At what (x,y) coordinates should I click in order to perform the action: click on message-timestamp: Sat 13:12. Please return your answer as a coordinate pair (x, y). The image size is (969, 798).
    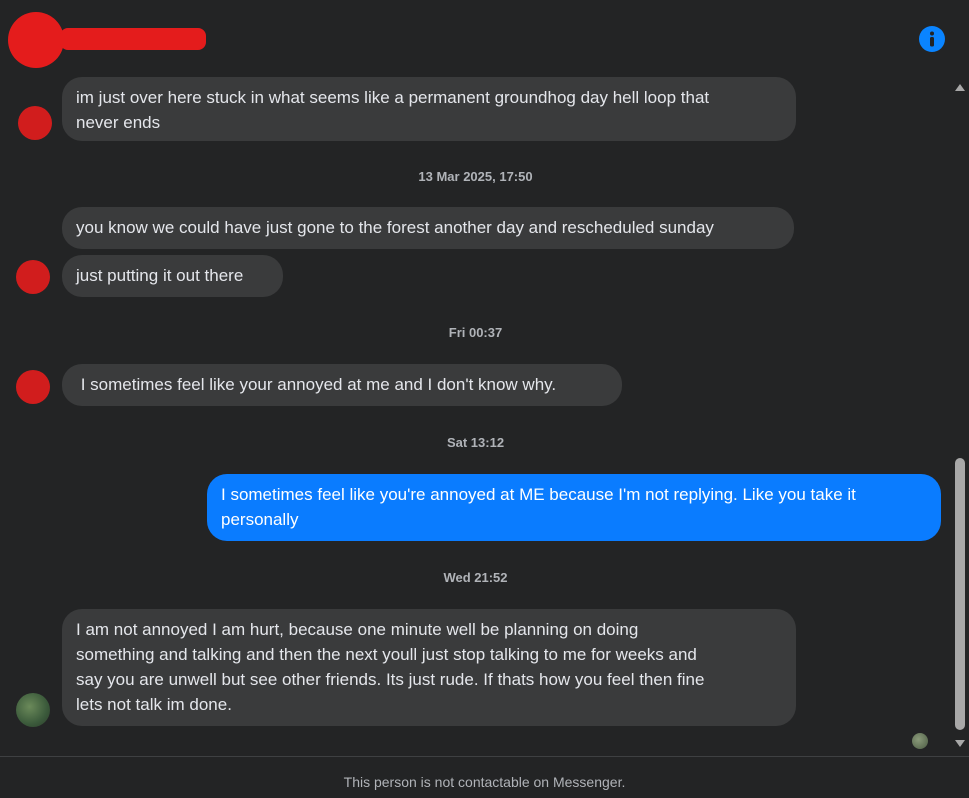
    Looking at the image, I should click on (475, 442).